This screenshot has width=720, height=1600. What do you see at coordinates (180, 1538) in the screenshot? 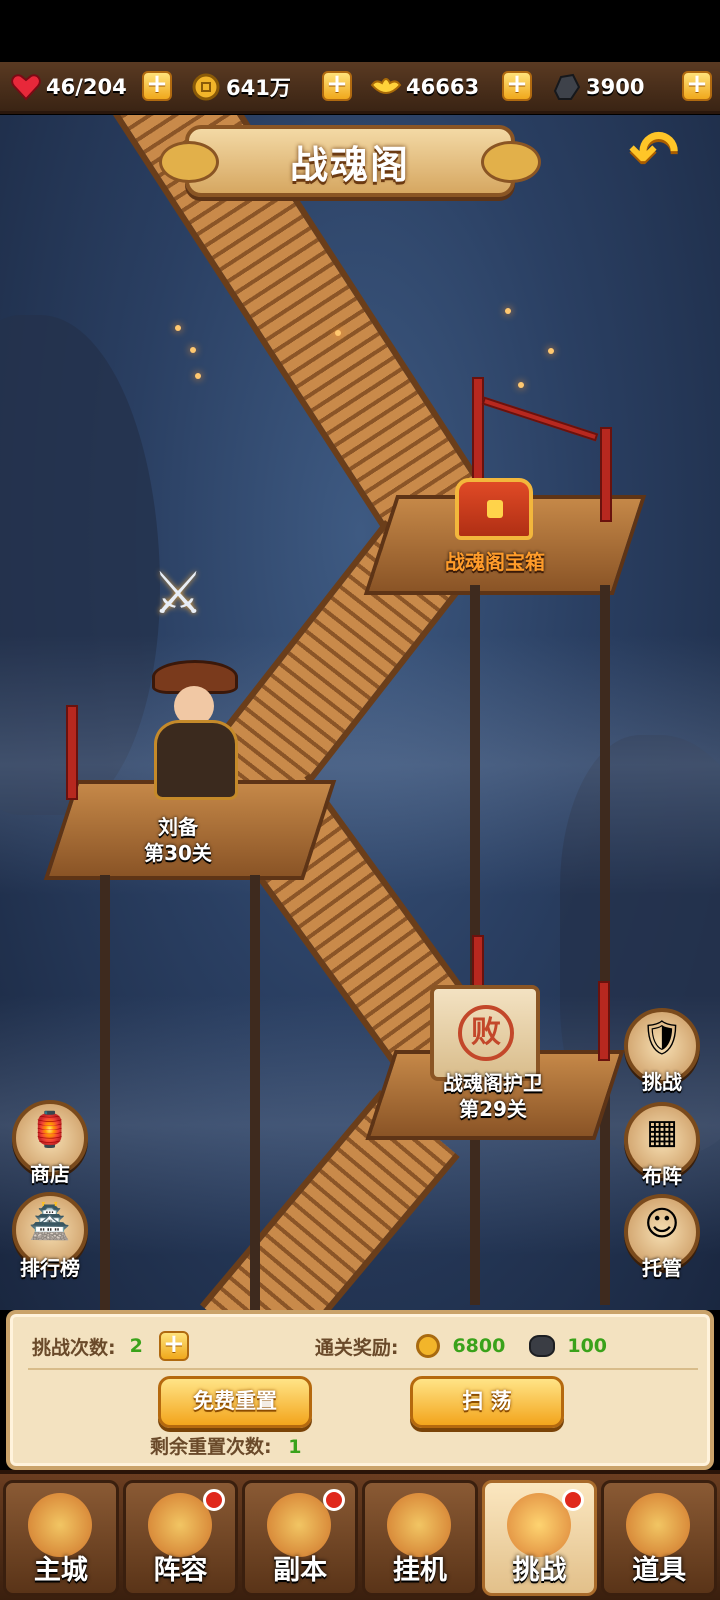
I see `tab-lineup: 阵容` at bounding box center [180, 1538].